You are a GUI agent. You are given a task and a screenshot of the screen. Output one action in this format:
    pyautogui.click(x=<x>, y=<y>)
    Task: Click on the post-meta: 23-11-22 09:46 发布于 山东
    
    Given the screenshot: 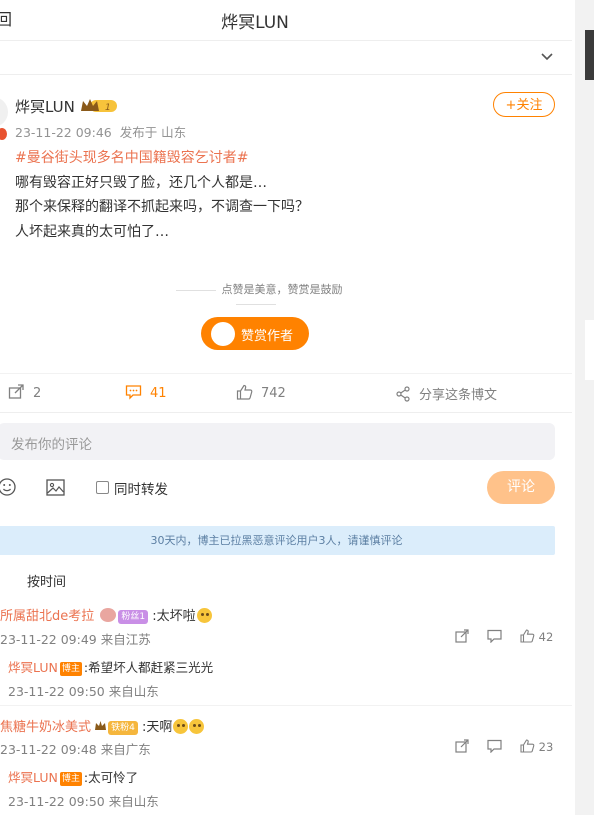 What is the action you would take?
    pyautogui.click(x=100, y=131)
    